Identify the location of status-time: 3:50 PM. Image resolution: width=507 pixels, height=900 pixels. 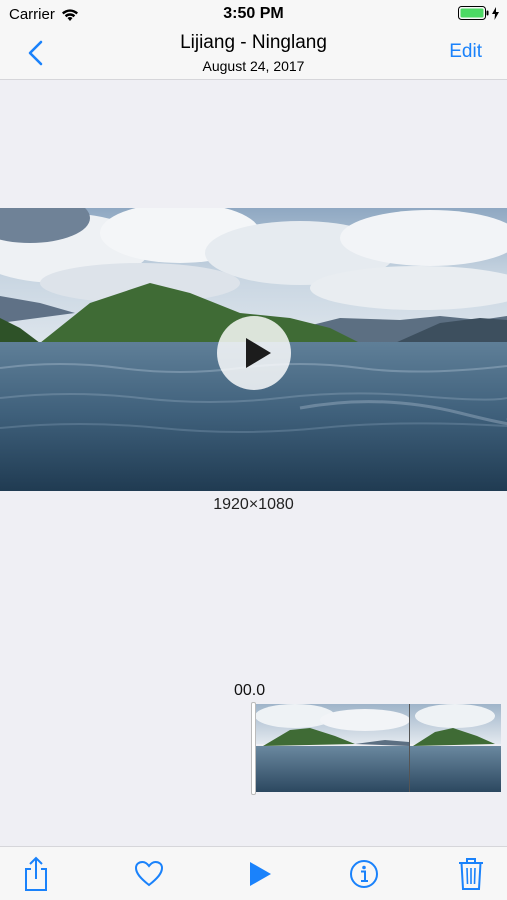
(253, 13).